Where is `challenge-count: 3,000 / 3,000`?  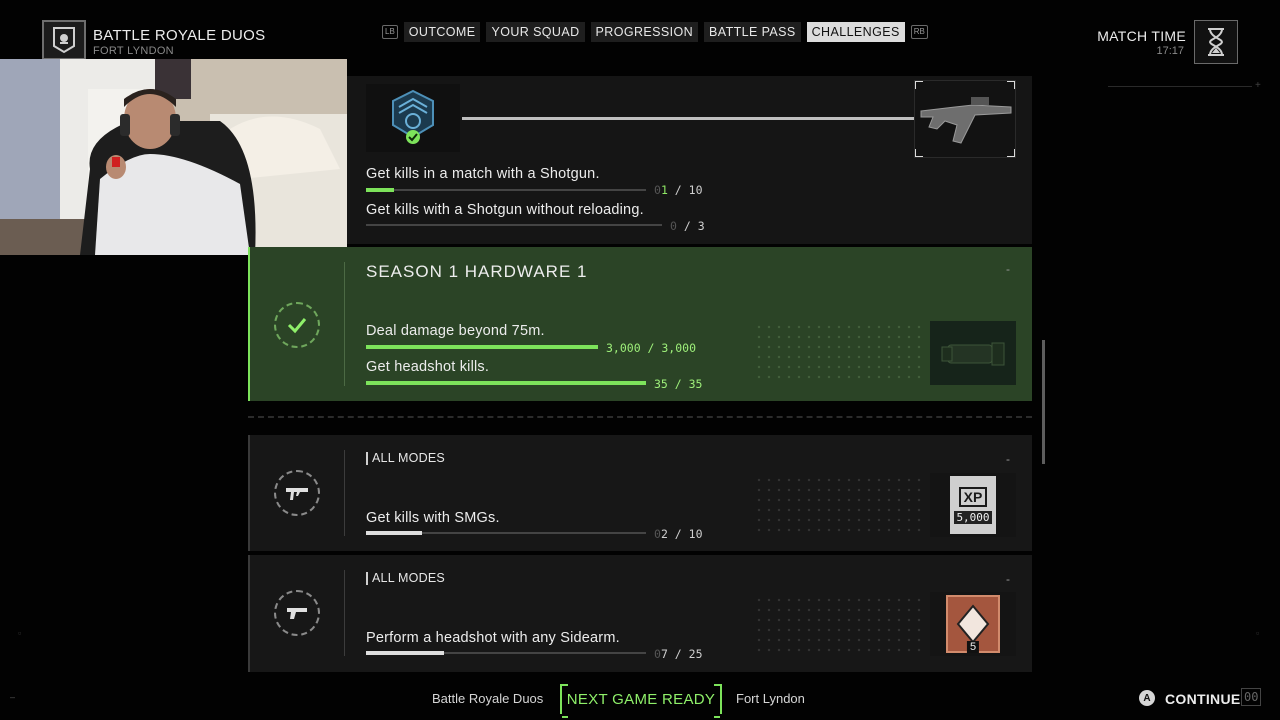 challenge-count: 3,000 / 3,000 is located at coordinates (651, 348).